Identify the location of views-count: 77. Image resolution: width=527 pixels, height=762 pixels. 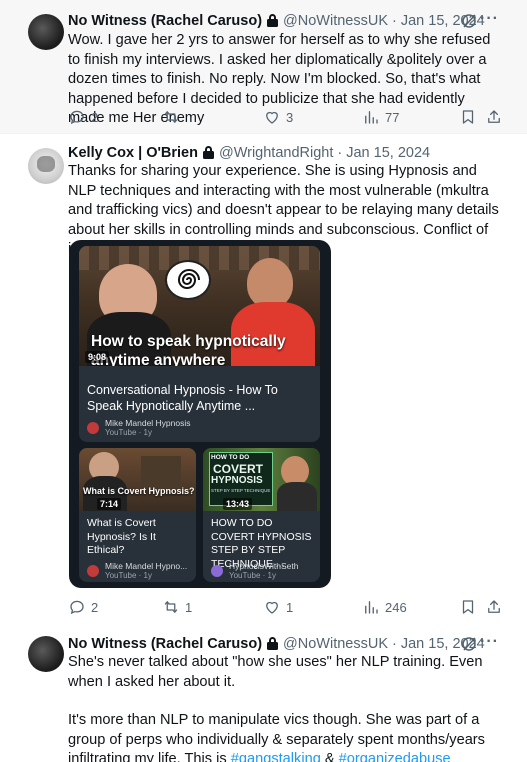
(392, 117).